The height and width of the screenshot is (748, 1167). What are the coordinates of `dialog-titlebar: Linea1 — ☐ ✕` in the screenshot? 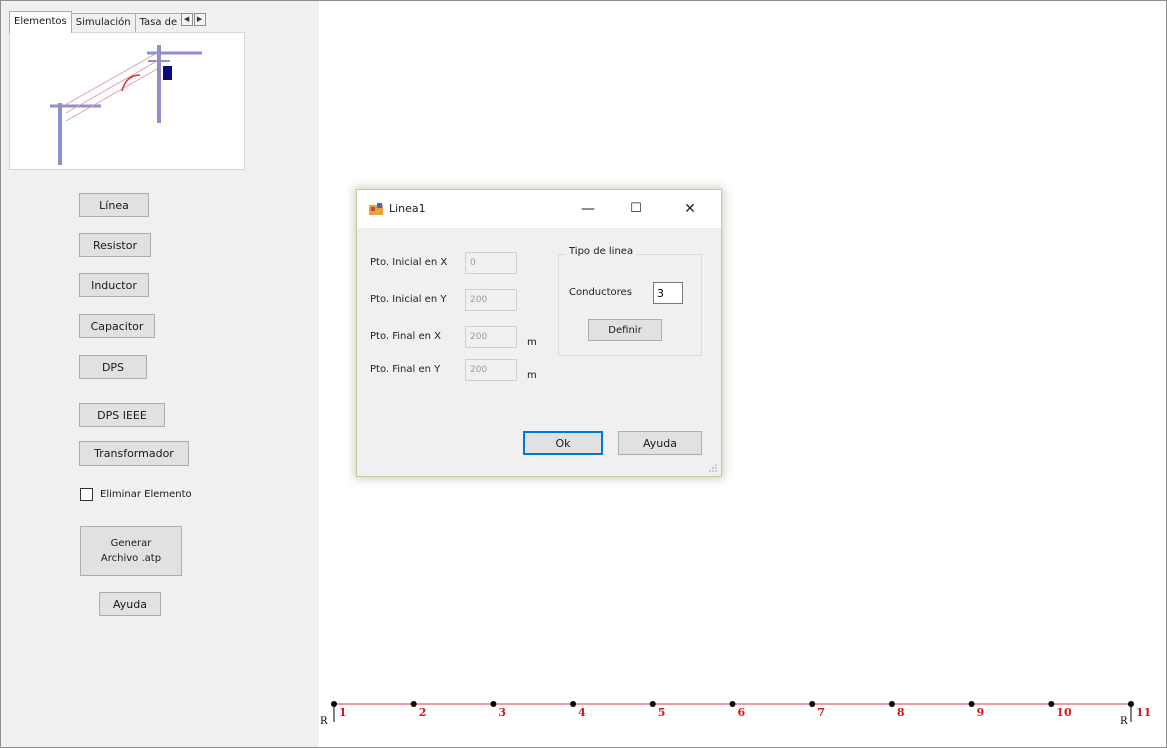 It's located at (539, 209).